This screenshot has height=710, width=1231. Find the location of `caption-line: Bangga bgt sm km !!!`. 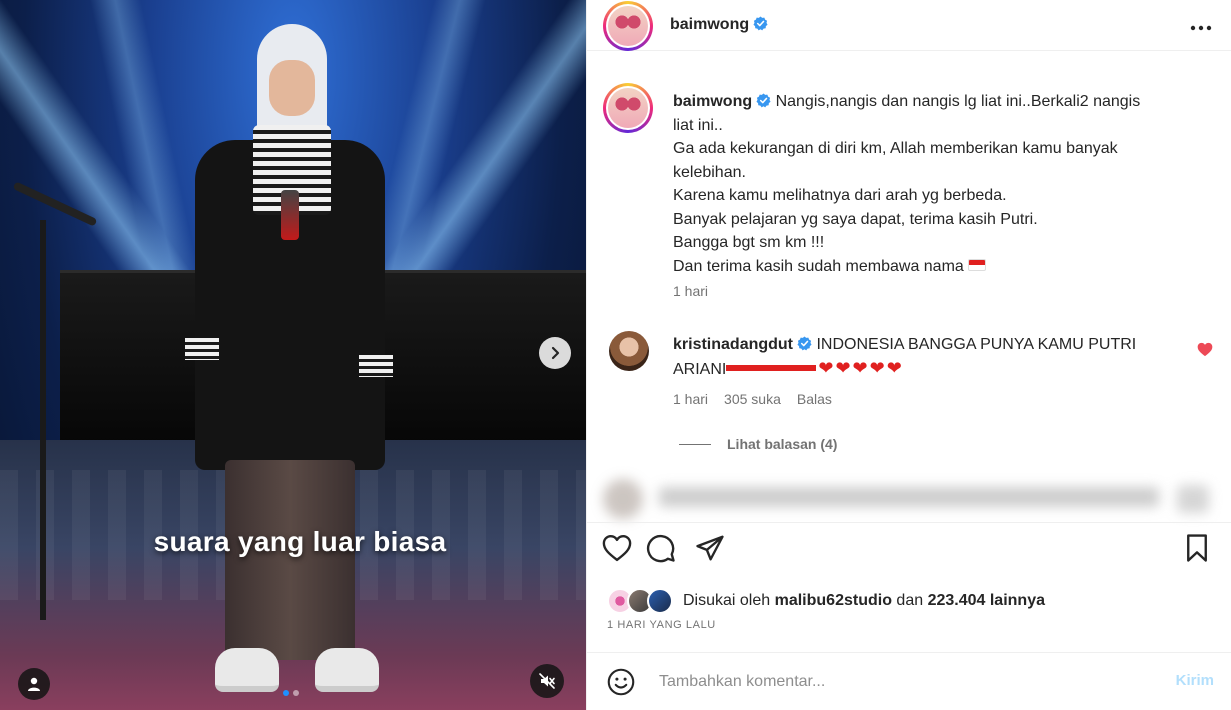

caption-line: Bangga bgt sm km !!! is located at coordinates (749, 242).